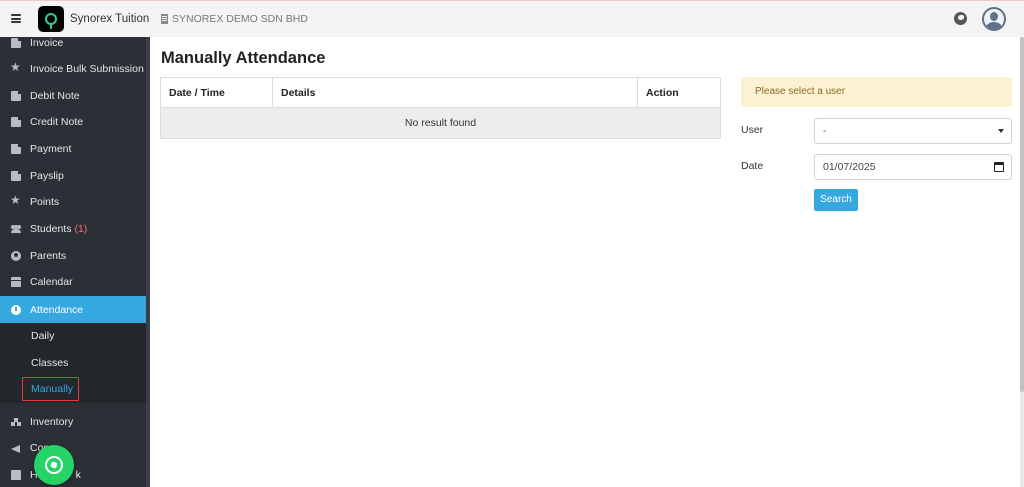 This screenshot has height=487, width=1024. Describe the element at coordinates (999, 167) in the screenshot. I see `calendar-picker-icon` at that location.